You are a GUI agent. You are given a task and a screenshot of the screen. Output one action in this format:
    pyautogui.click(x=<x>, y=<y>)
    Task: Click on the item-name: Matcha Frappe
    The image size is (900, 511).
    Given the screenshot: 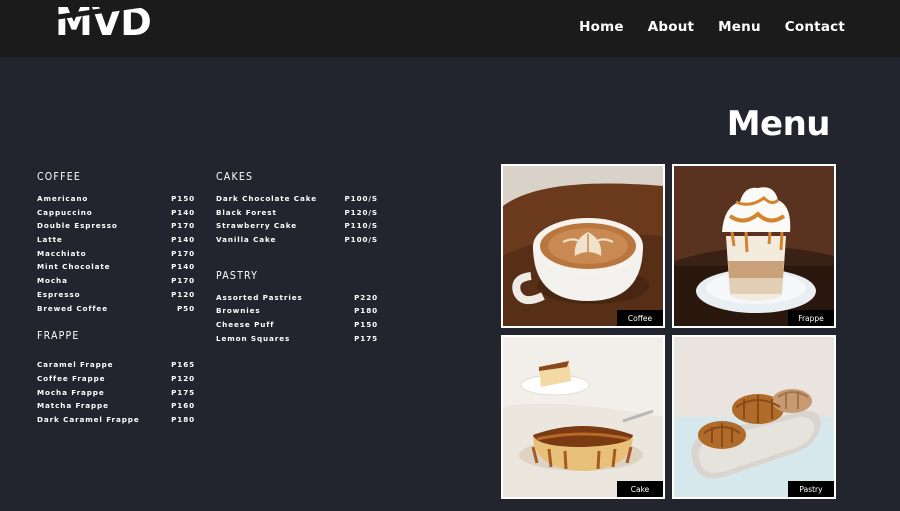 What is the action you would take?
    pyautogui.click(x=73, y=406)
    